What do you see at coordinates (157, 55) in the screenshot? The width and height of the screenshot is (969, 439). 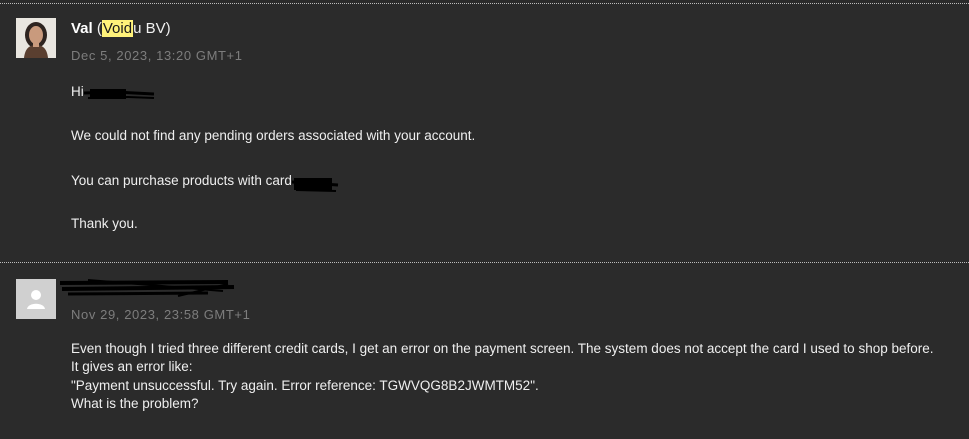 I see `message-timestamp: Dec 5, 2023, 13:20 GMT+1` at bounding box center [157, 55].